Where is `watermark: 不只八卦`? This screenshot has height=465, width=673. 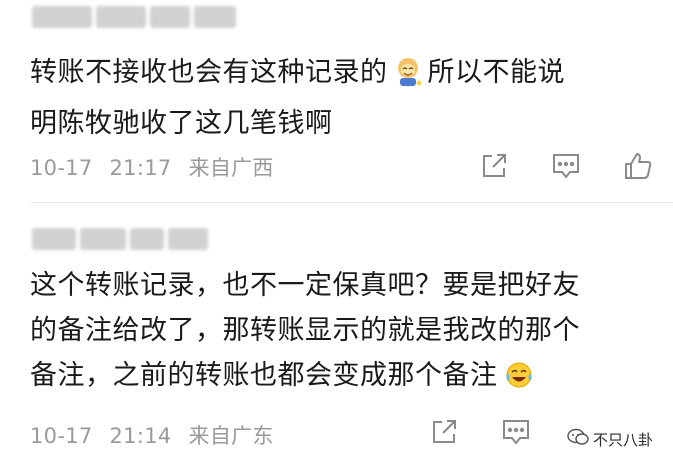
watermark: 不只八卦 is located at coordinates (609, 439).